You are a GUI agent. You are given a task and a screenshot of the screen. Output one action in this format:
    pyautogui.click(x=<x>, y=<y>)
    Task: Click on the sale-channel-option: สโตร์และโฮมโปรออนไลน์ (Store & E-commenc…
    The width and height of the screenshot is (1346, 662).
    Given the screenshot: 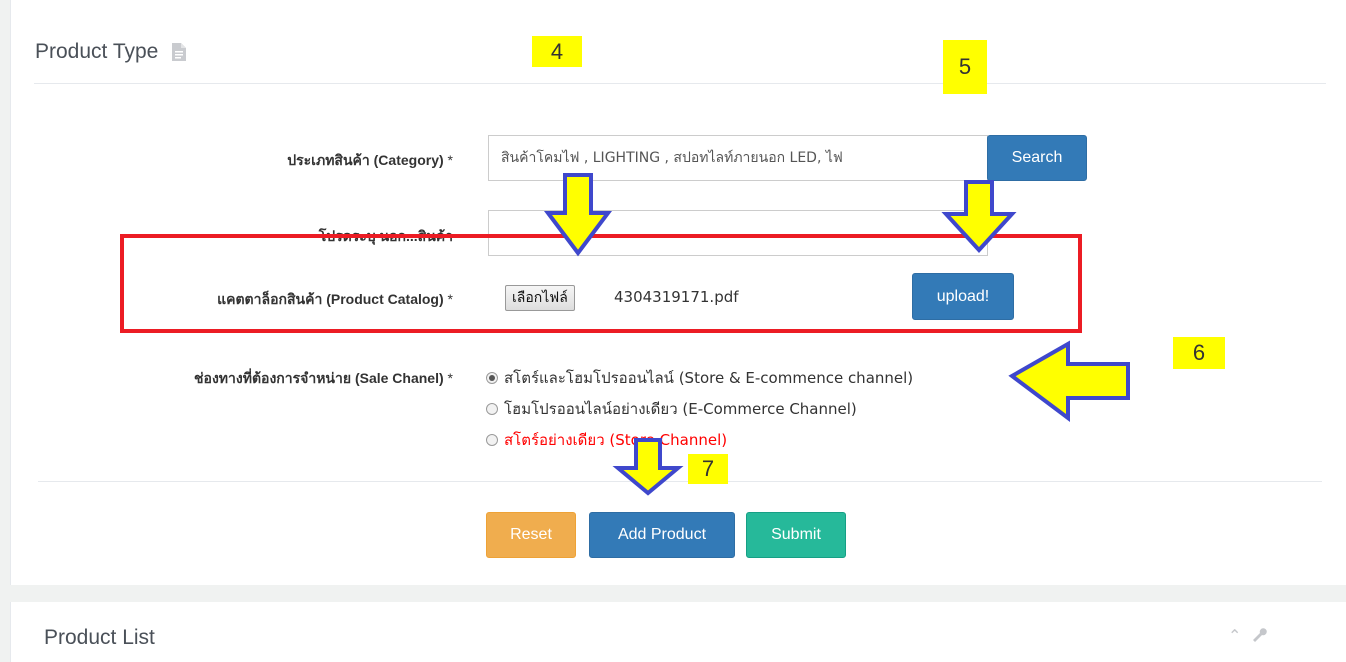 What is the action you would take?
    pyautogui.click(x=699, y=378)
    